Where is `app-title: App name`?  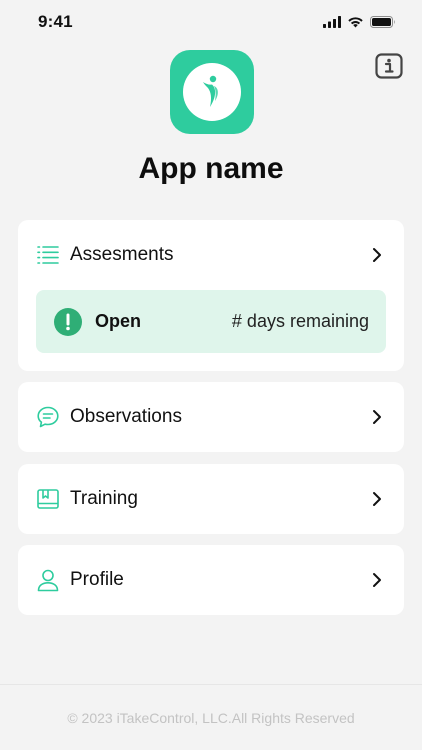 app-title: App name is located at coordinates (211, 168).